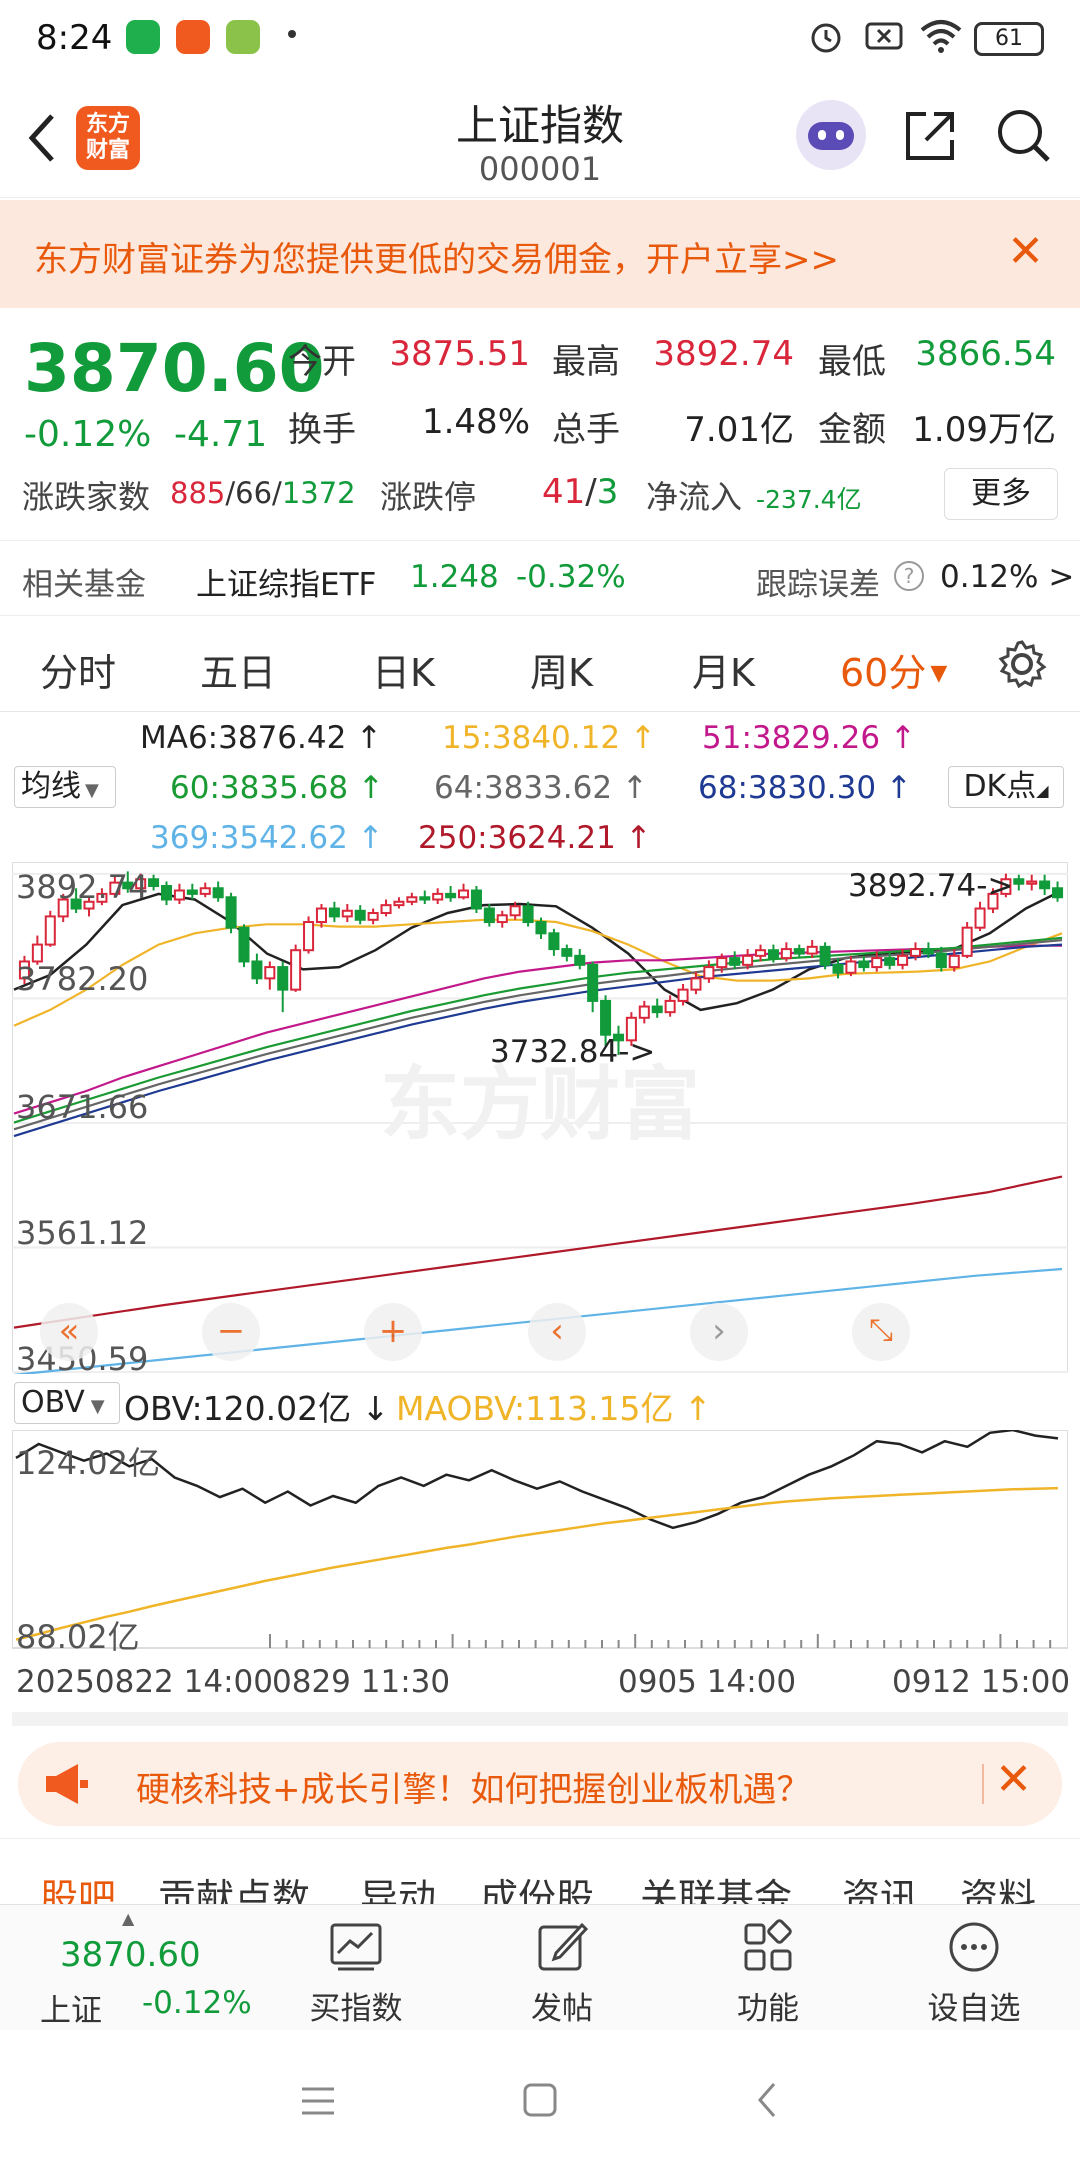  What do you see at coordinates (398, 1885) in the screenshot?
I see `tab-movement: 异动` at bounding box center [398, 1885].